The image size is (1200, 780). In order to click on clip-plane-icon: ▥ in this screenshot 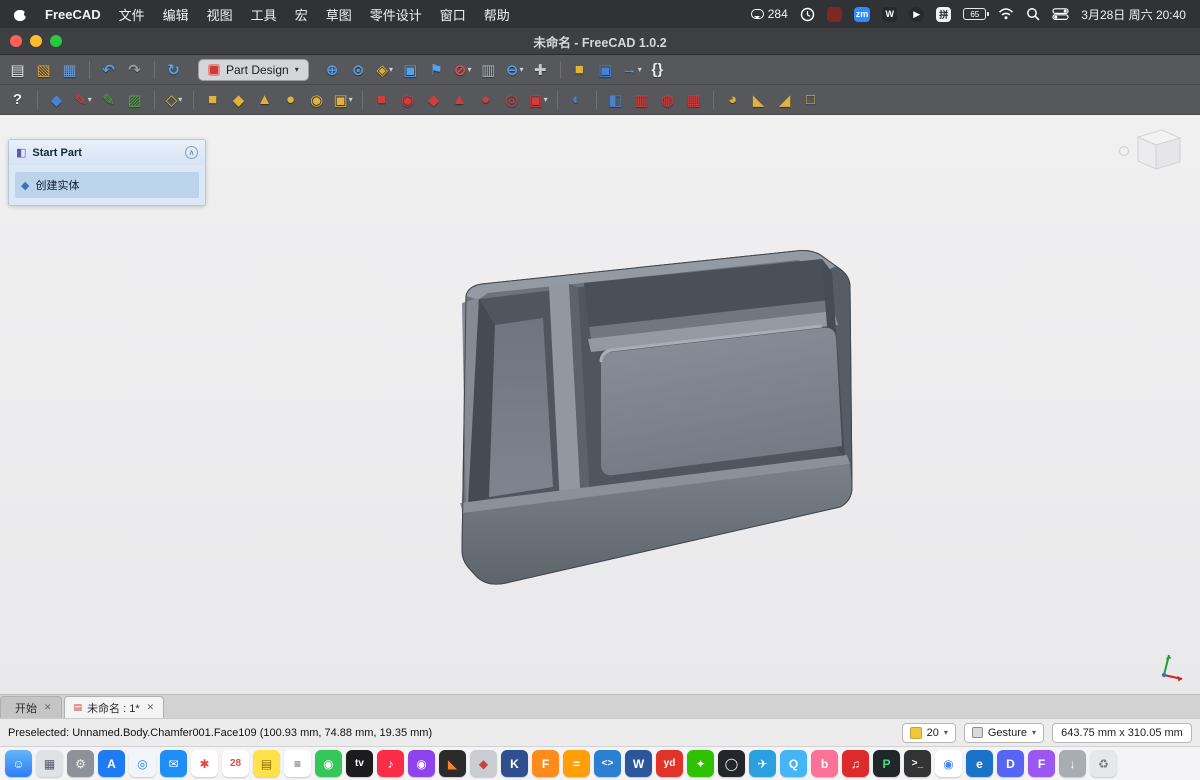, I will do `click(489, 70)`.